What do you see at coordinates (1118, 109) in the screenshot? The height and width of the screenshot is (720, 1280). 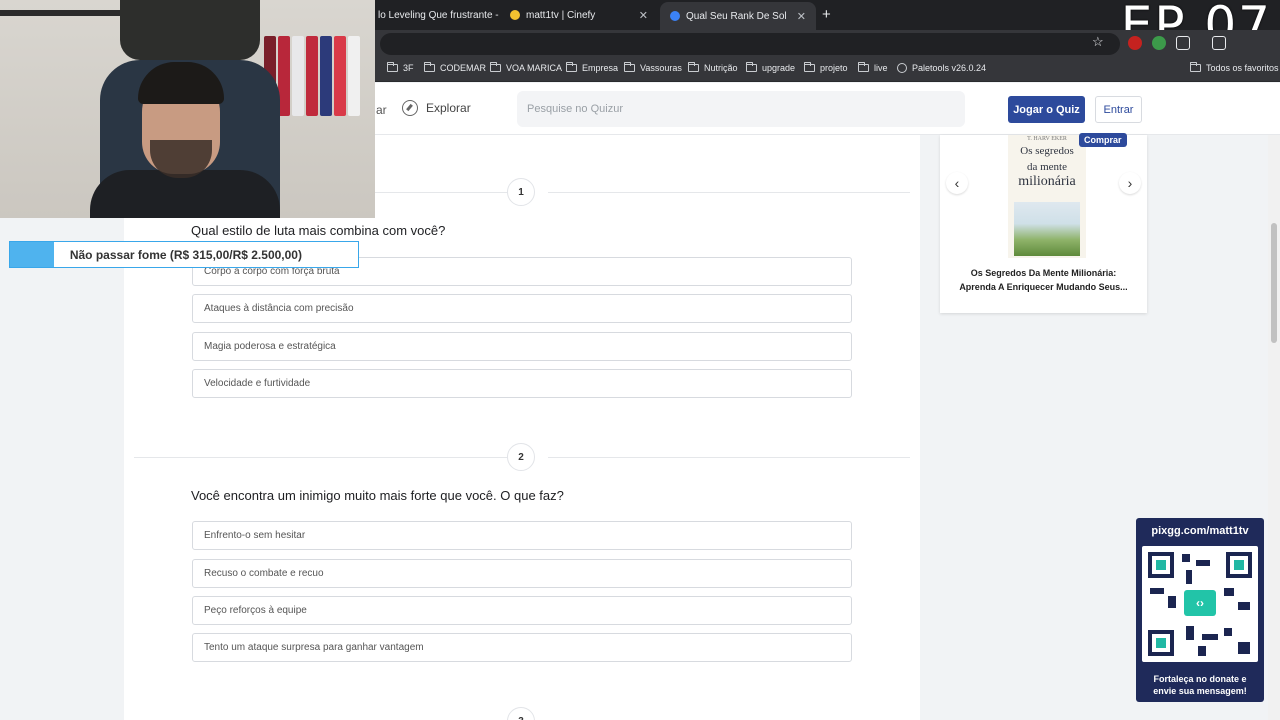 I see `login-button: Entrar` at bounding box center [1118, 109].